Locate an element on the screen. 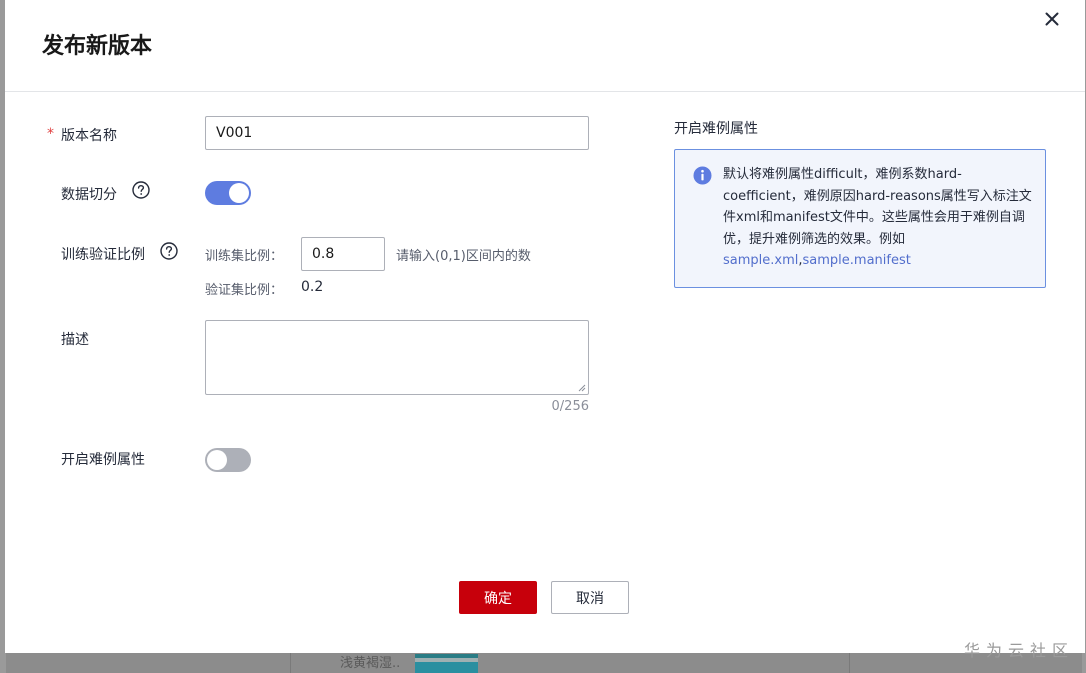  val-ratio-label: 验证集比例： is located at coordinates (244, 290).